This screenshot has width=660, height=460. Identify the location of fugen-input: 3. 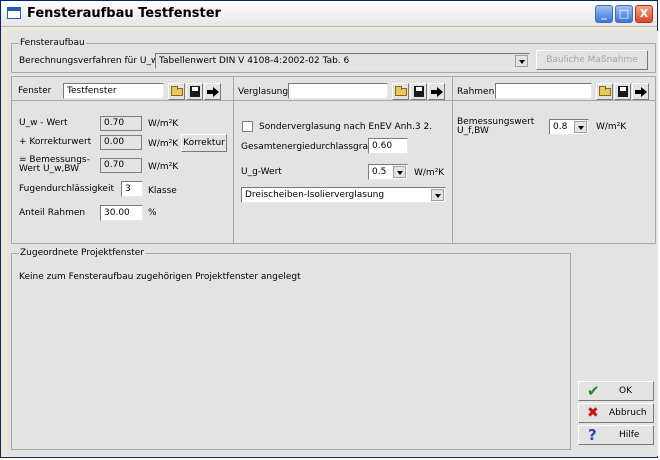
(132, 189).